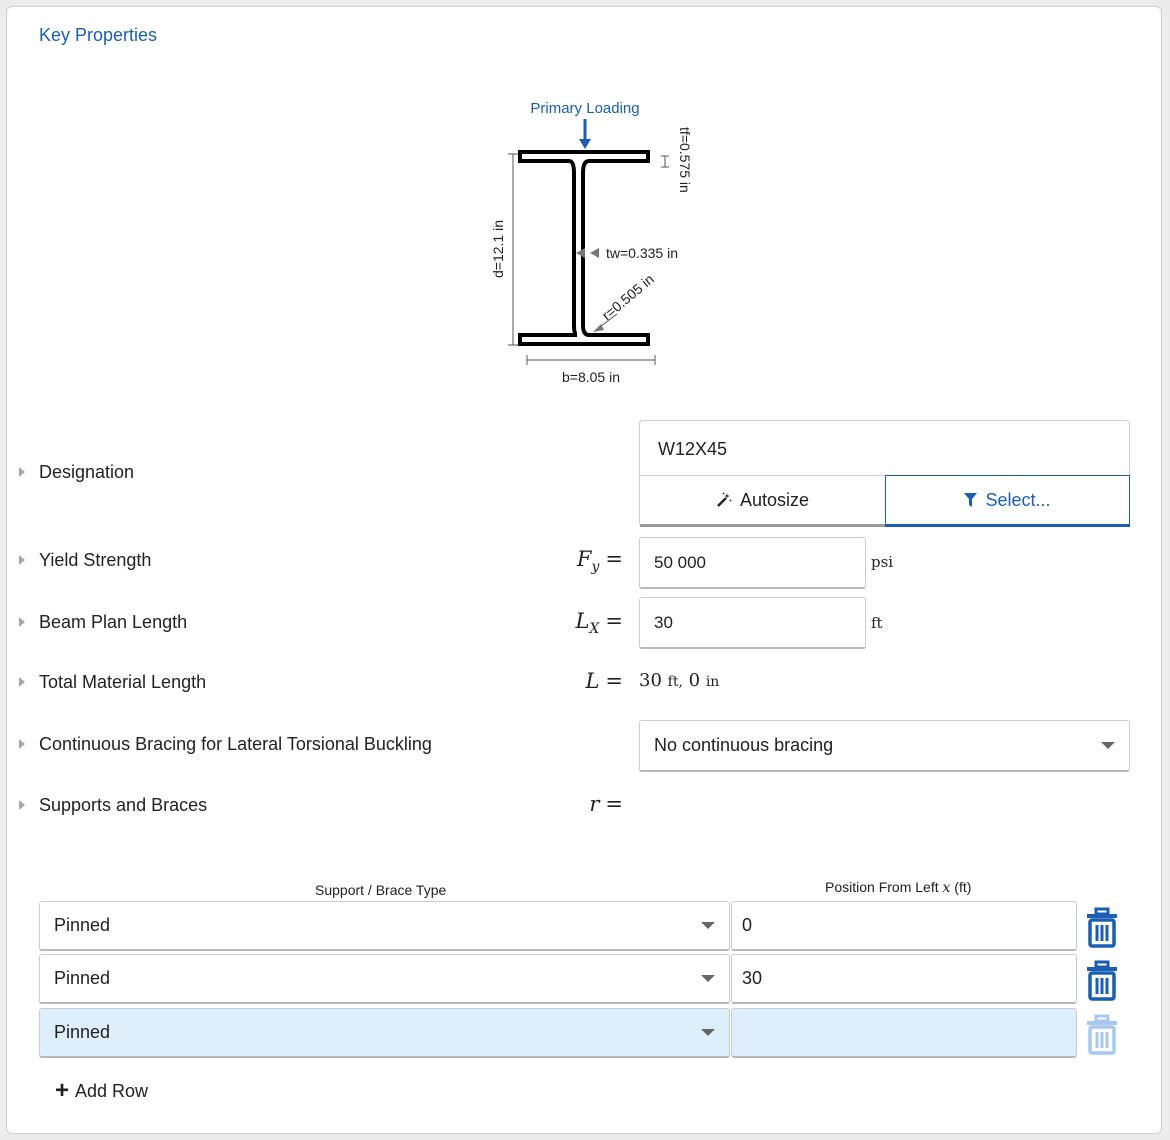 The width and height of the screenshot is (1170, 1140). I want to click on support-position-input: 30, so click(904, 979).